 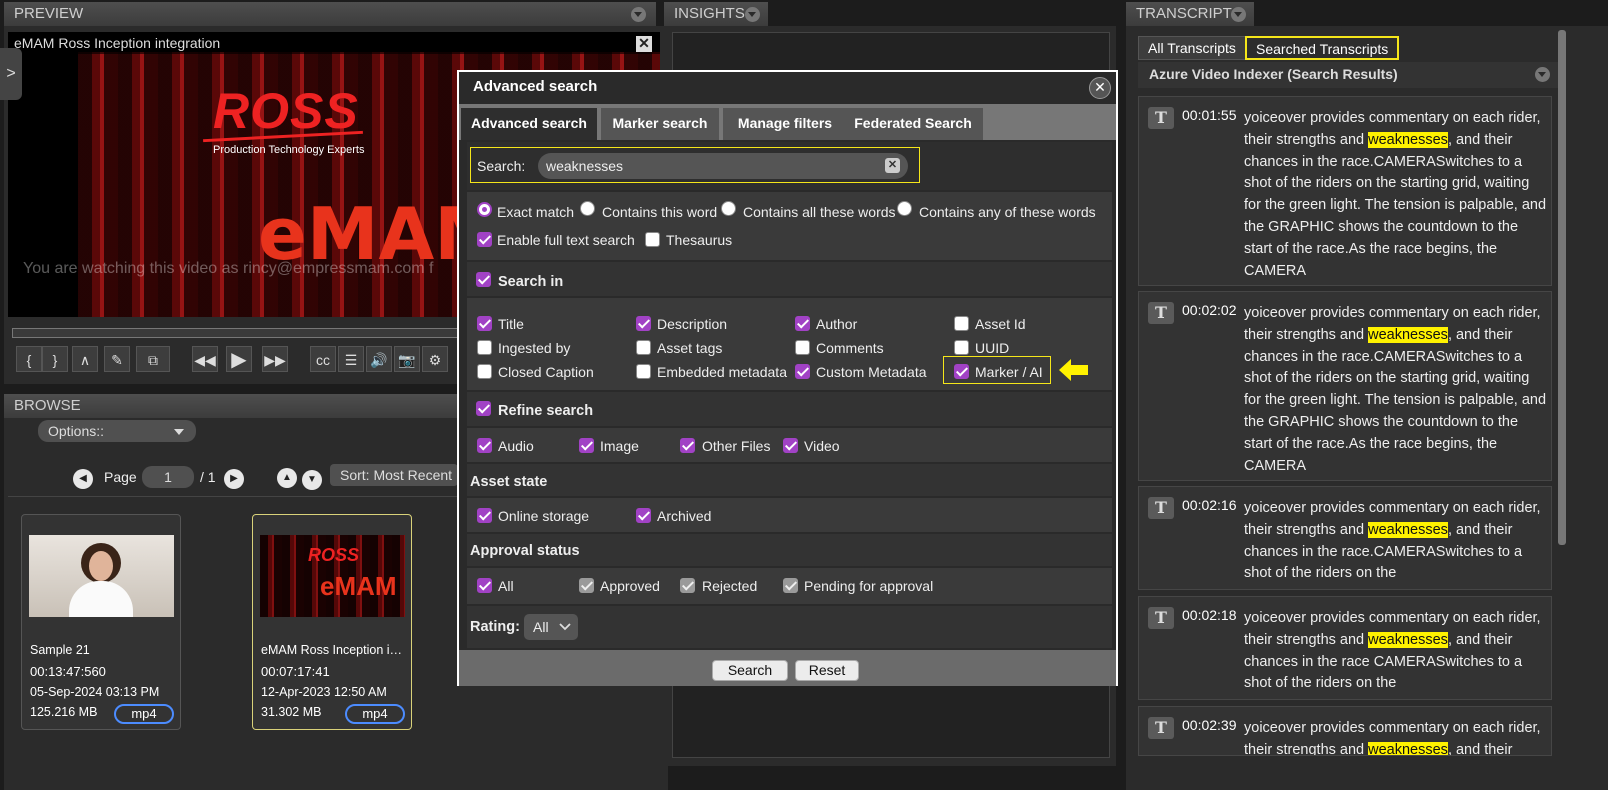 I want to click on online-storage-checkbox, so click(x=484, y=515).